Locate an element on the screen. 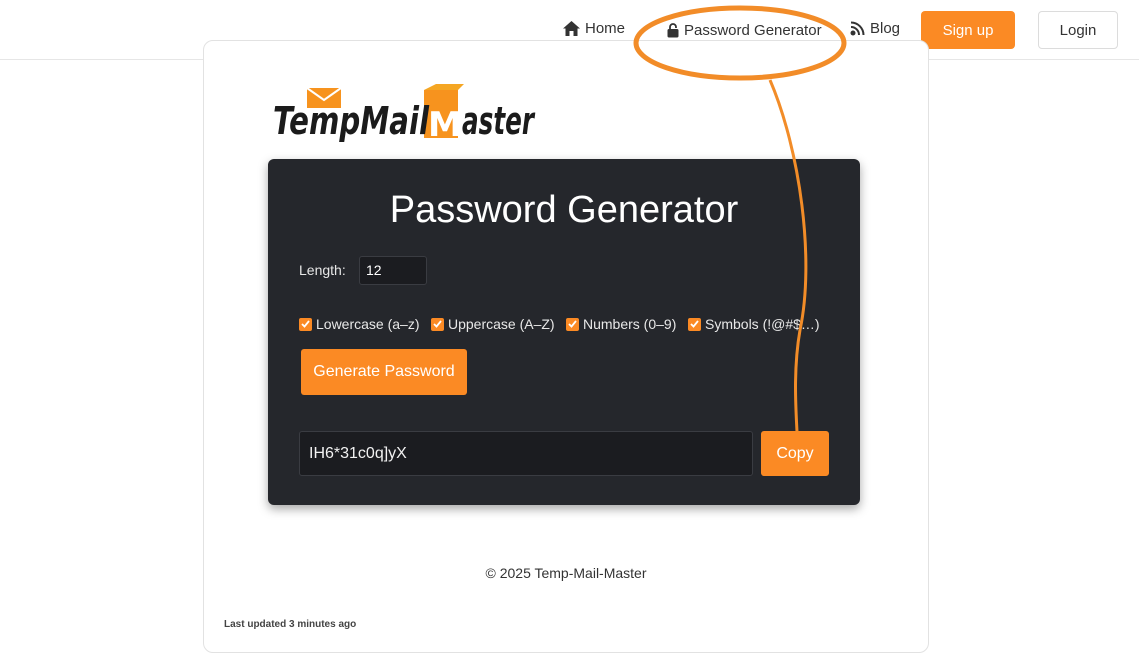 The height and width of the screenshot is (669, 1139). generate-password-button: Generate Password is located at coordinates (384, 372).